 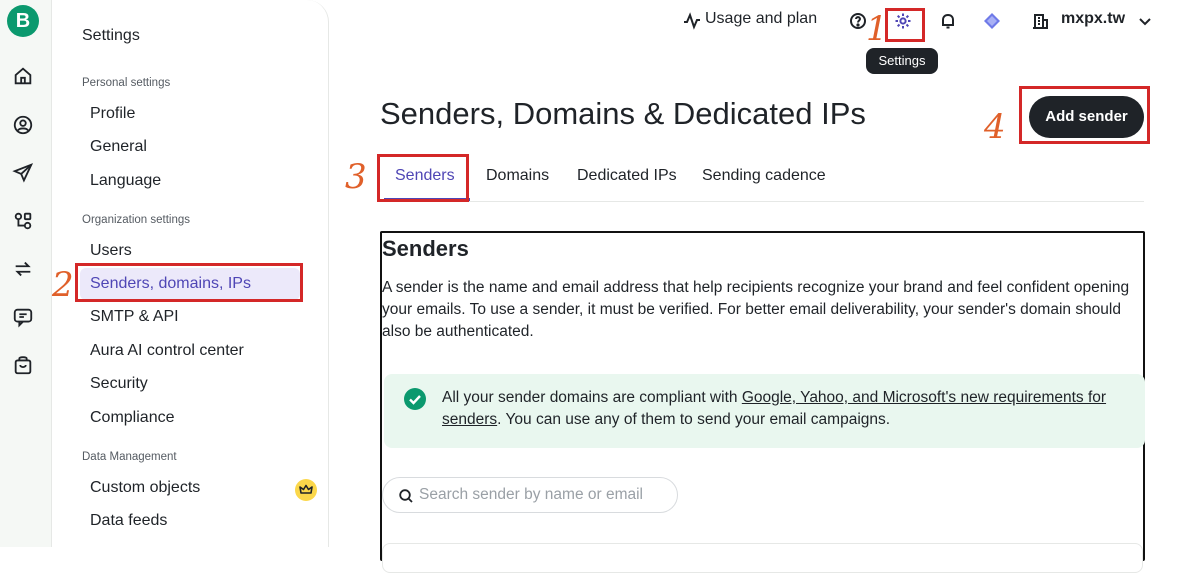 What do you see at coordinates (761, 19) in the screenshot?
I see `usage-and-plan-link: Usage and plan` at bounding box center [761, 19].